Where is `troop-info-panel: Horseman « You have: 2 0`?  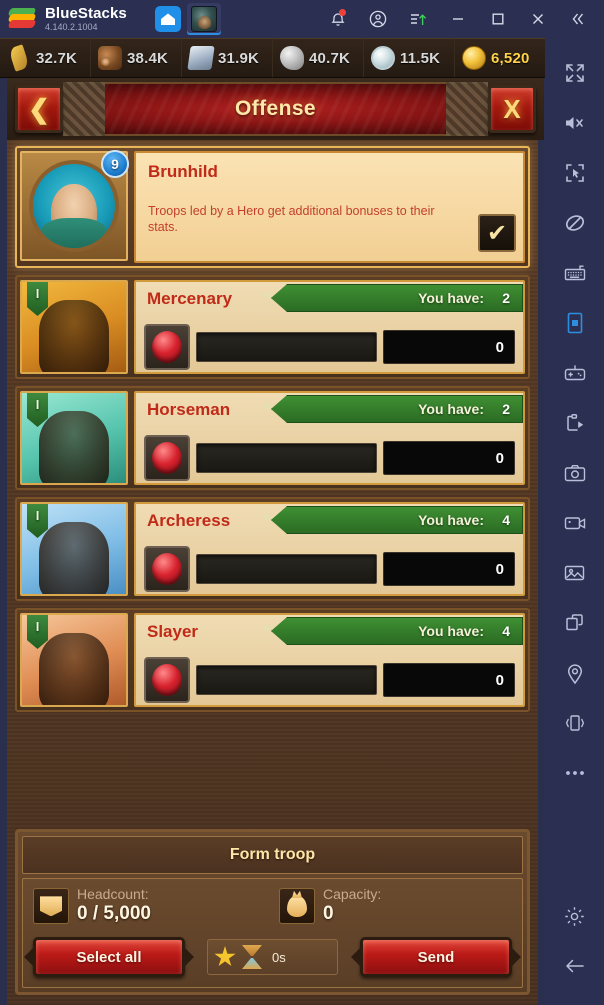
troop-info-panel: Horseman « You have: 2 0 is located at coordinates (329, 438).